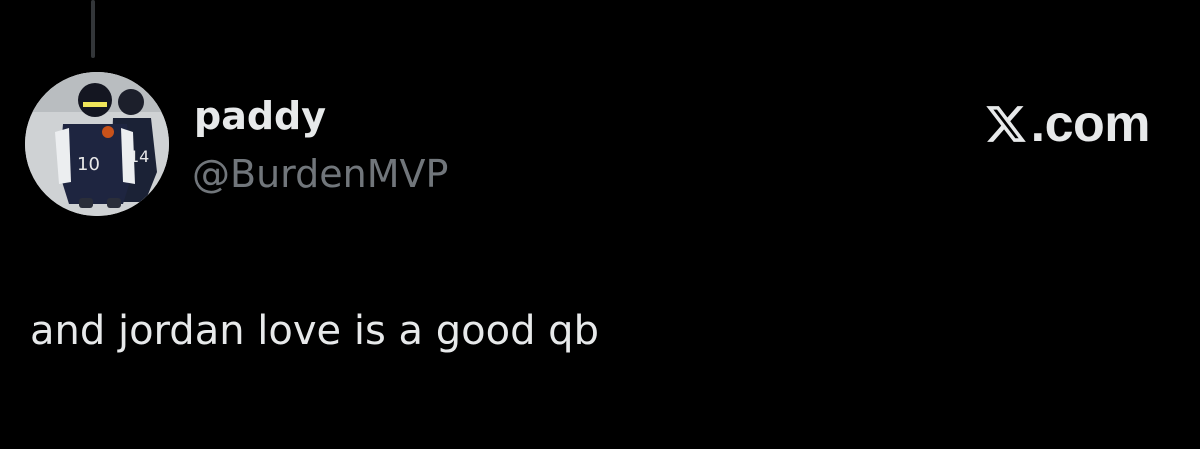 The height and width of the screenshot is (449, 1200). I want to click on author-handle: @BurdenMVP, so click(320, 174).